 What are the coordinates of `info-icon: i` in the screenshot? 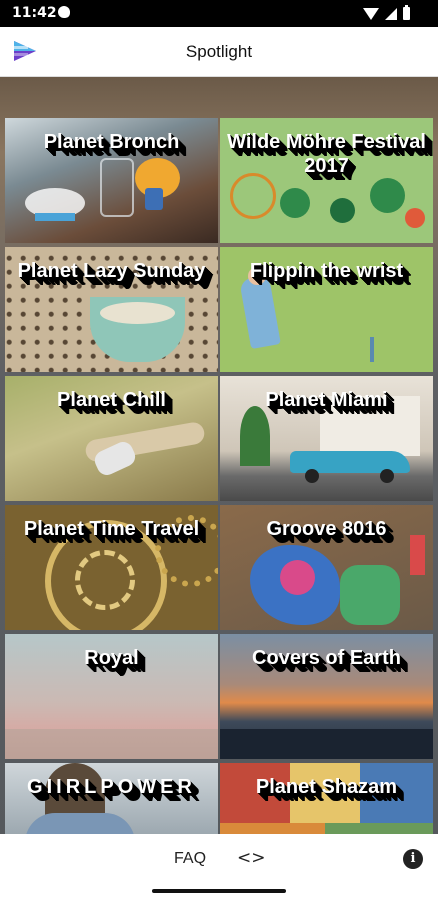 It's located at (413, 859).